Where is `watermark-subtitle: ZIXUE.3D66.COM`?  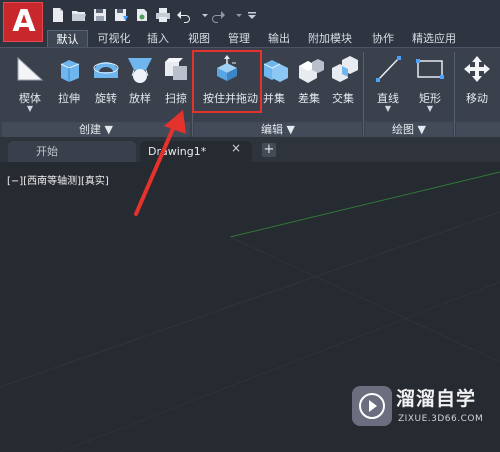 watermark-subtitle: ZIXUE.3D66.COM is located at coordinates (441, 419).